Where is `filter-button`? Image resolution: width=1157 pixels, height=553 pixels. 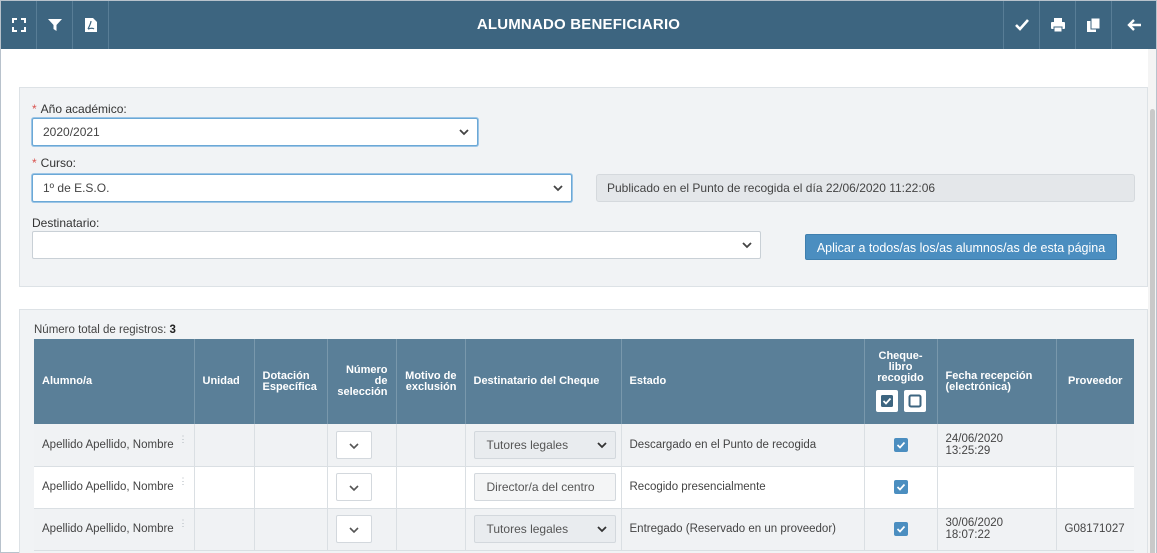
filter-button is located at coordinates (55, 25).